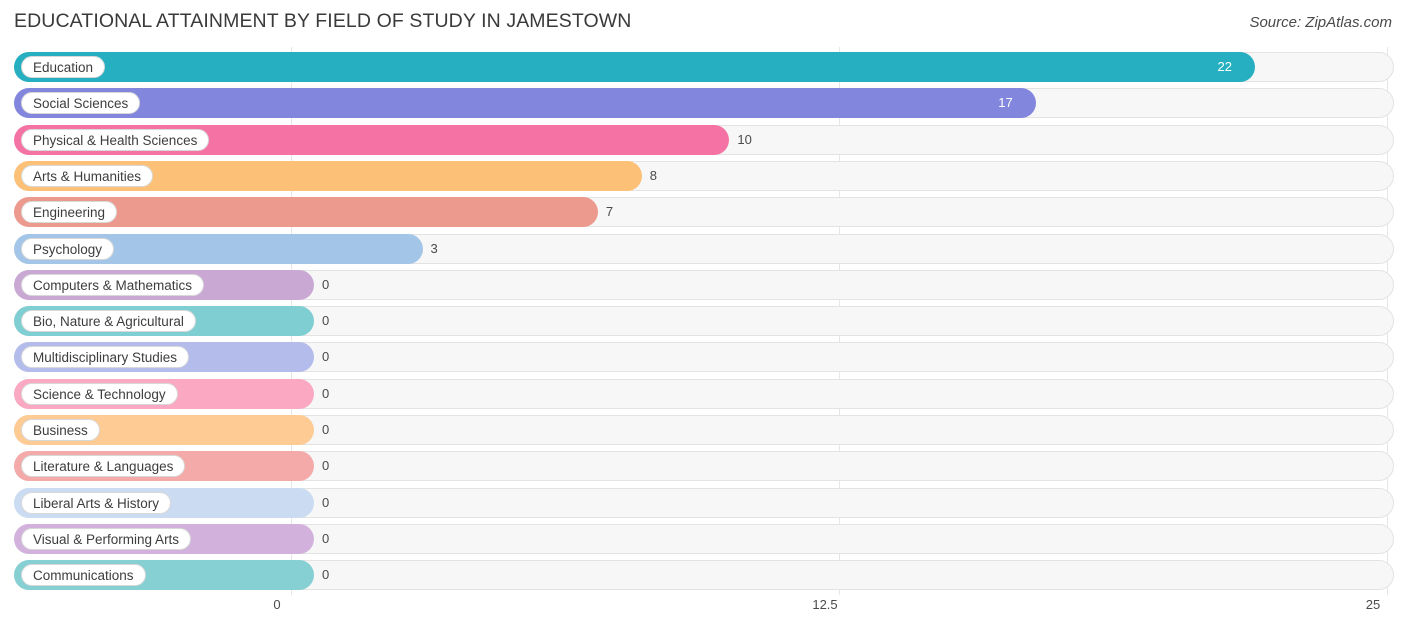 The height and width of the screenshot is (631, 1406). Describe the element at coordinates (1320, 22) in the screenshot. I see `source-label: Source: ZipAtlas.com` at that location.